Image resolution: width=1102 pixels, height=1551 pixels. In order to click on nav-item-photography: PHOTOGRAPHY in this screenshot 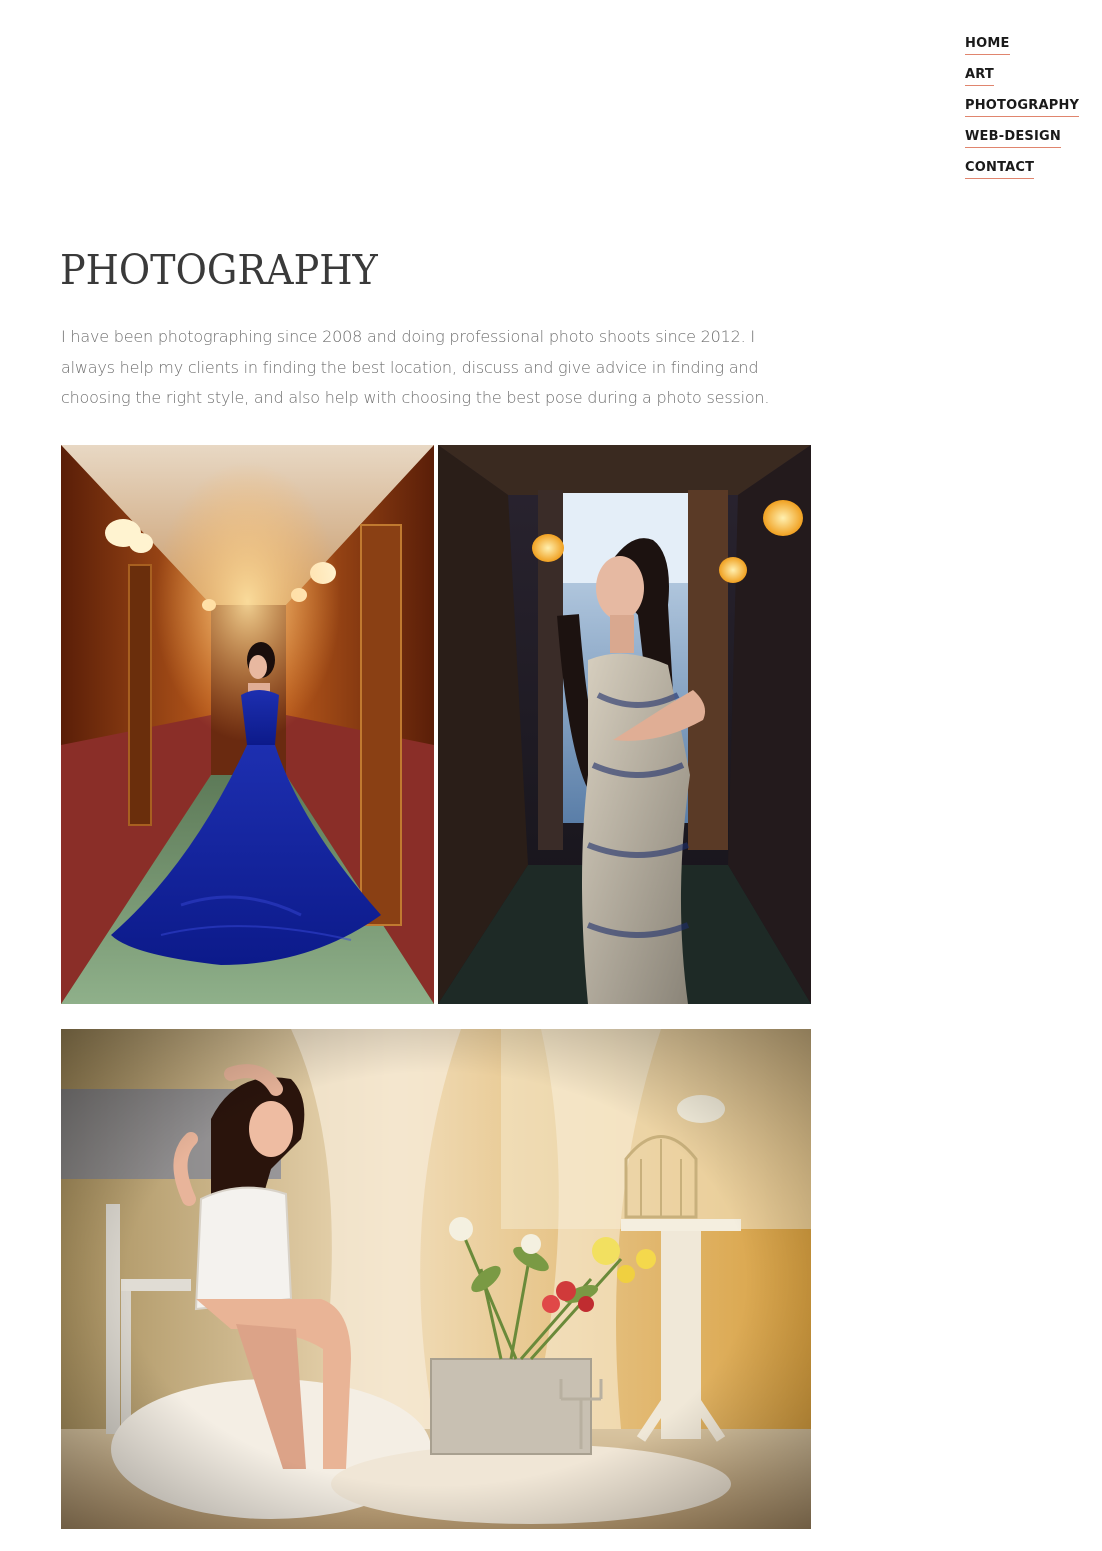, I will do `click(1022, 111)`.